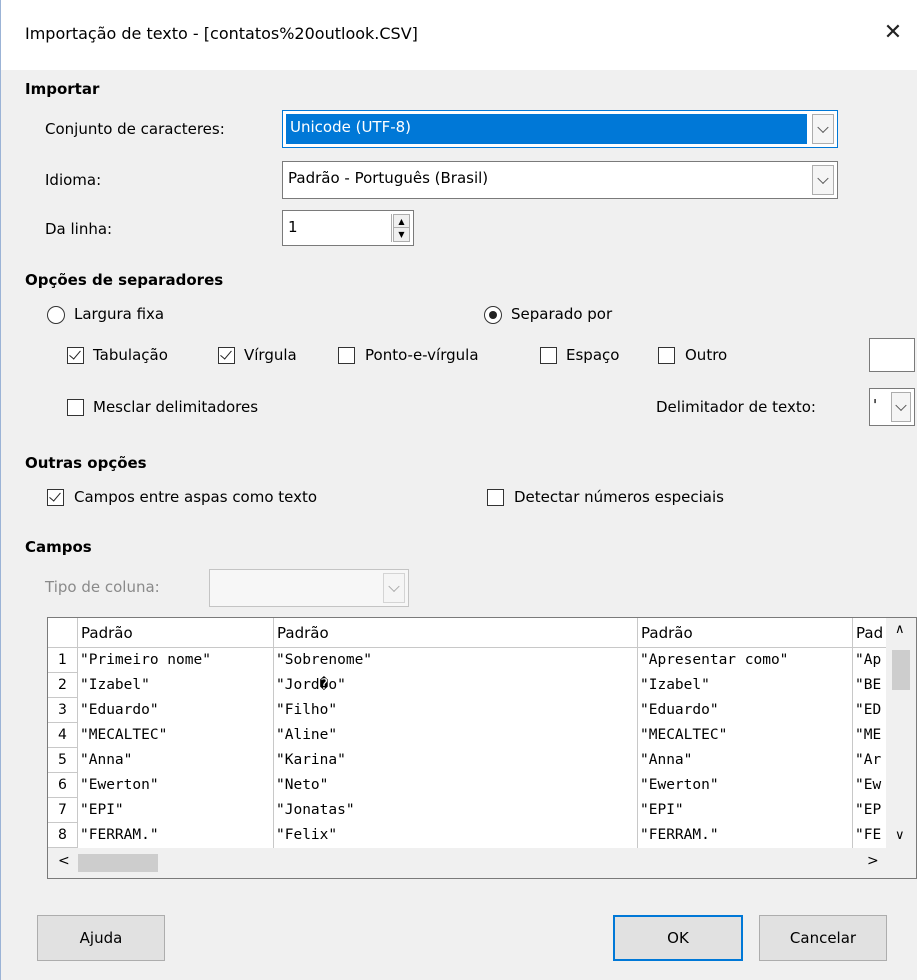  I want to click on spin-down-button: ▼, so click(401, 234).